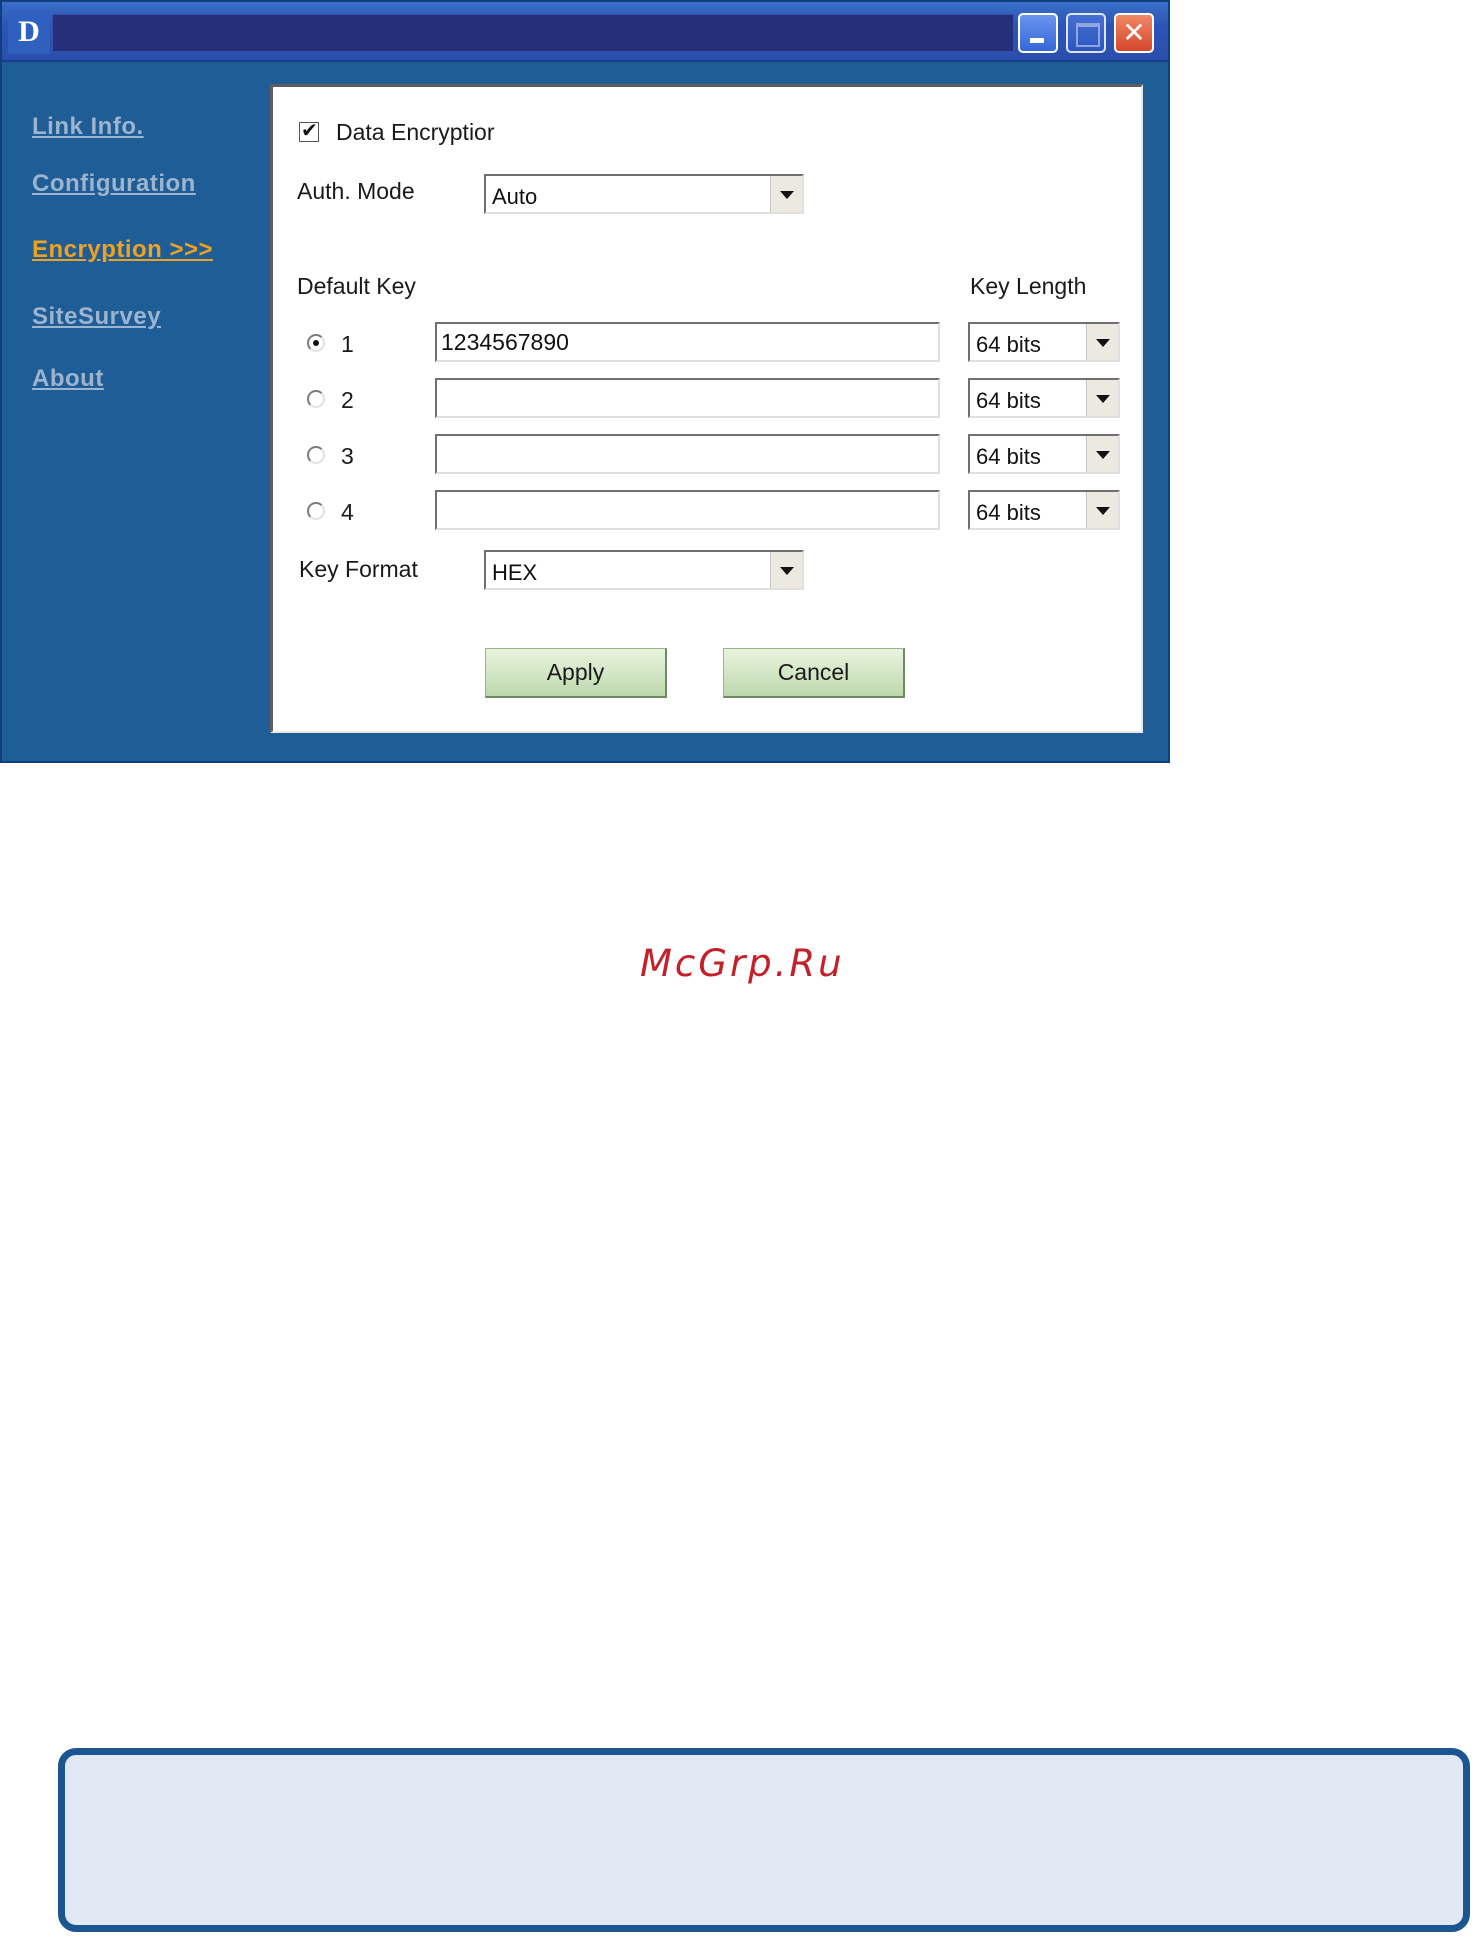 This screenshot has width=1476, height=1937. What do you see at coordinates (1008, 512) in the screenshot?
I see `key-4-length-value: 64 bits` at bounding box center [1008, 512].